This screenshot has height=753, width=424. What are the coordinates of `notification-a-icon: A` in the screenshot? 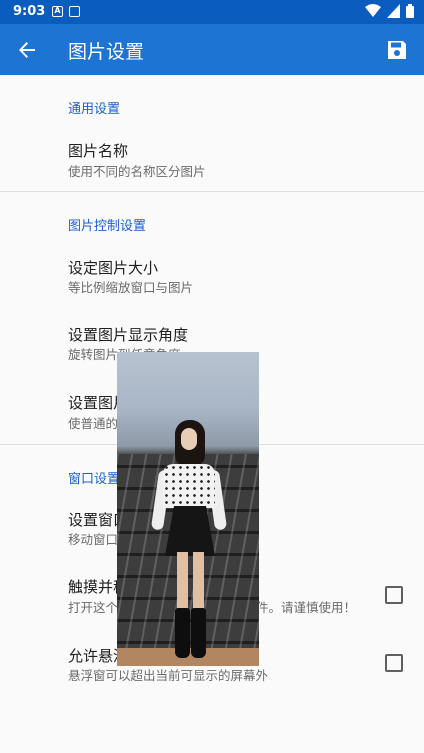 It's located at (57, 11).